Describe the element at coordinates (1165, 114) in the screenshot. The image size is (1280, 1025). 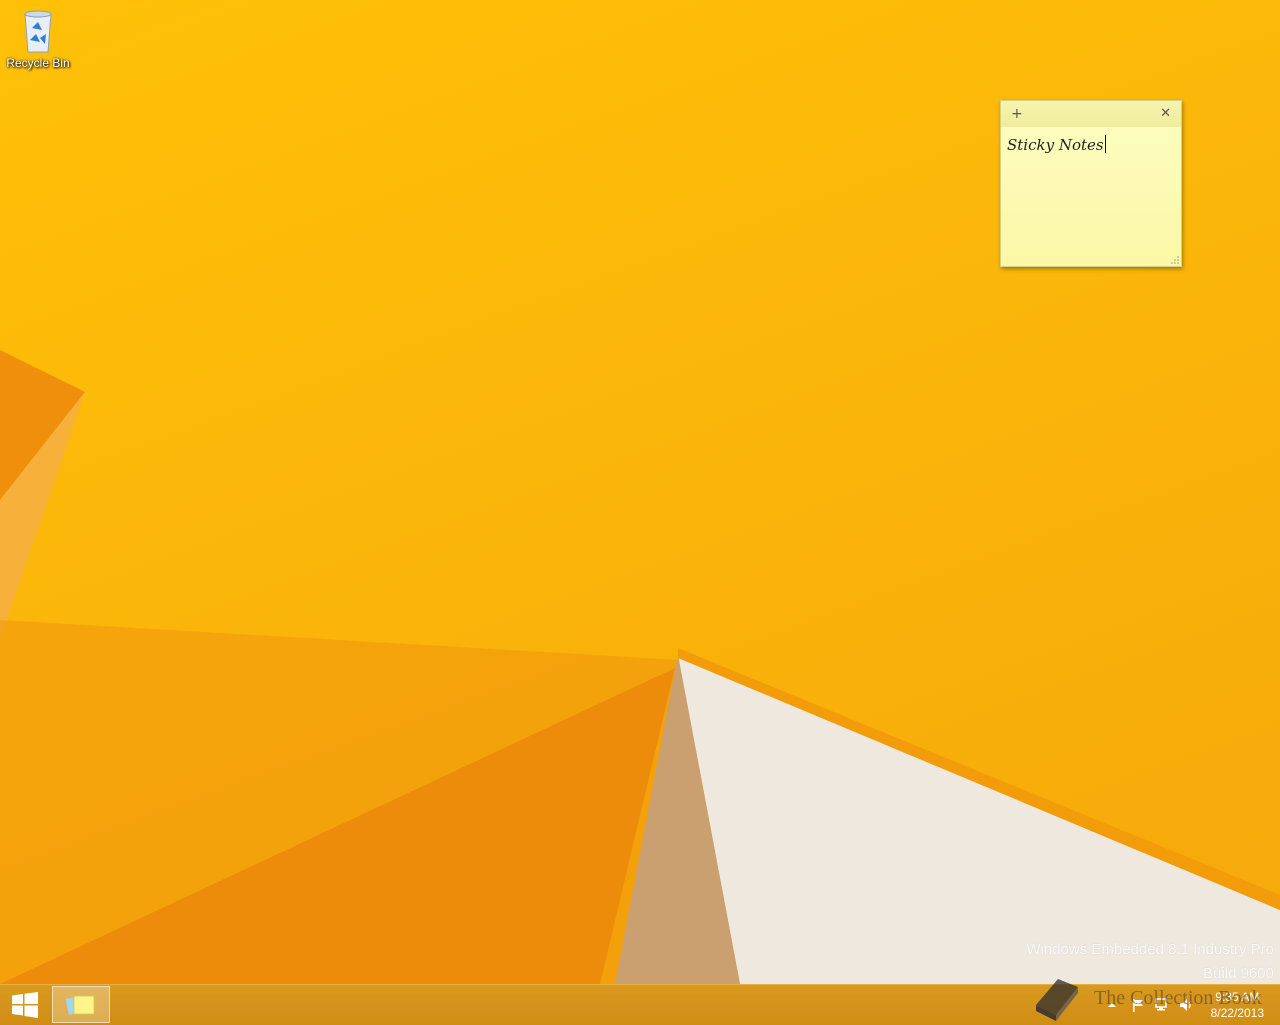
I see `delete-note-button: ✕` at that location.